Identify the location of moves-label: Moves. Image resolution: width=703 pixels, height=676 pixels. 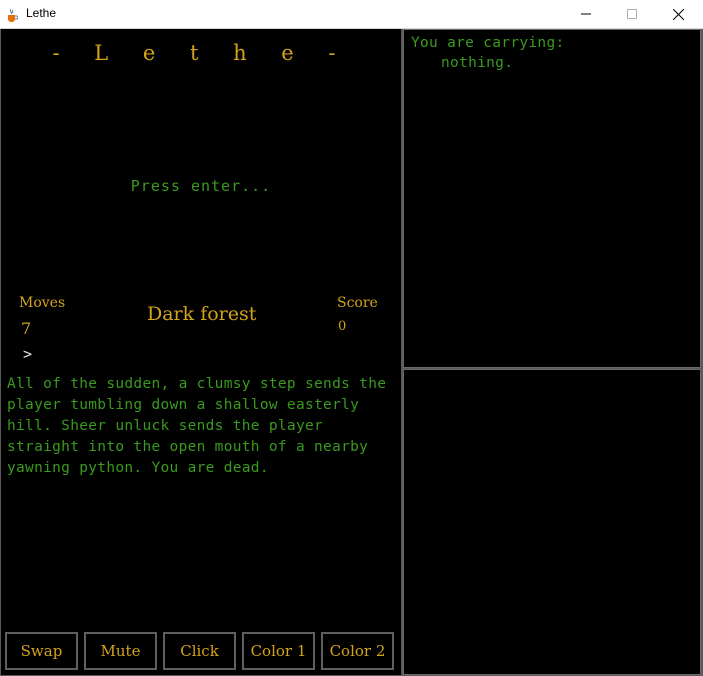
(42, 303).